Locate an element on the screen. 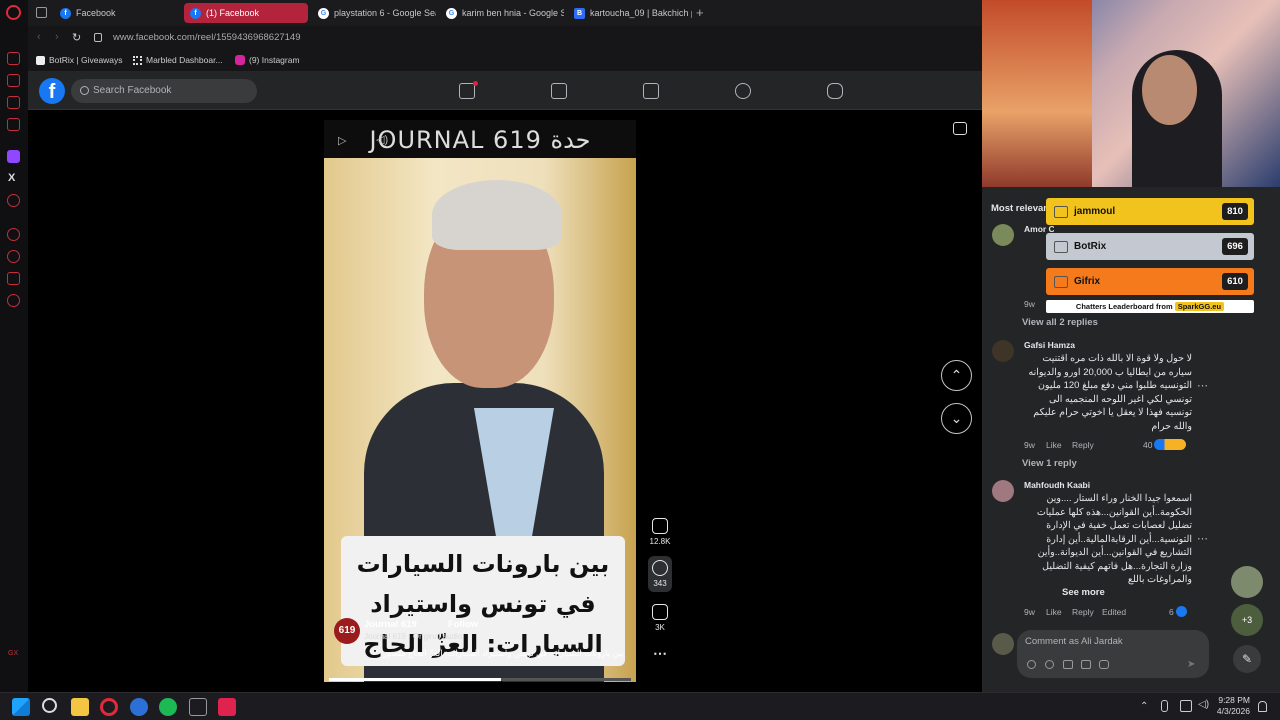 This screenshot has width=1280, height=720. gaming-icon is located at coordinates (835, 91).